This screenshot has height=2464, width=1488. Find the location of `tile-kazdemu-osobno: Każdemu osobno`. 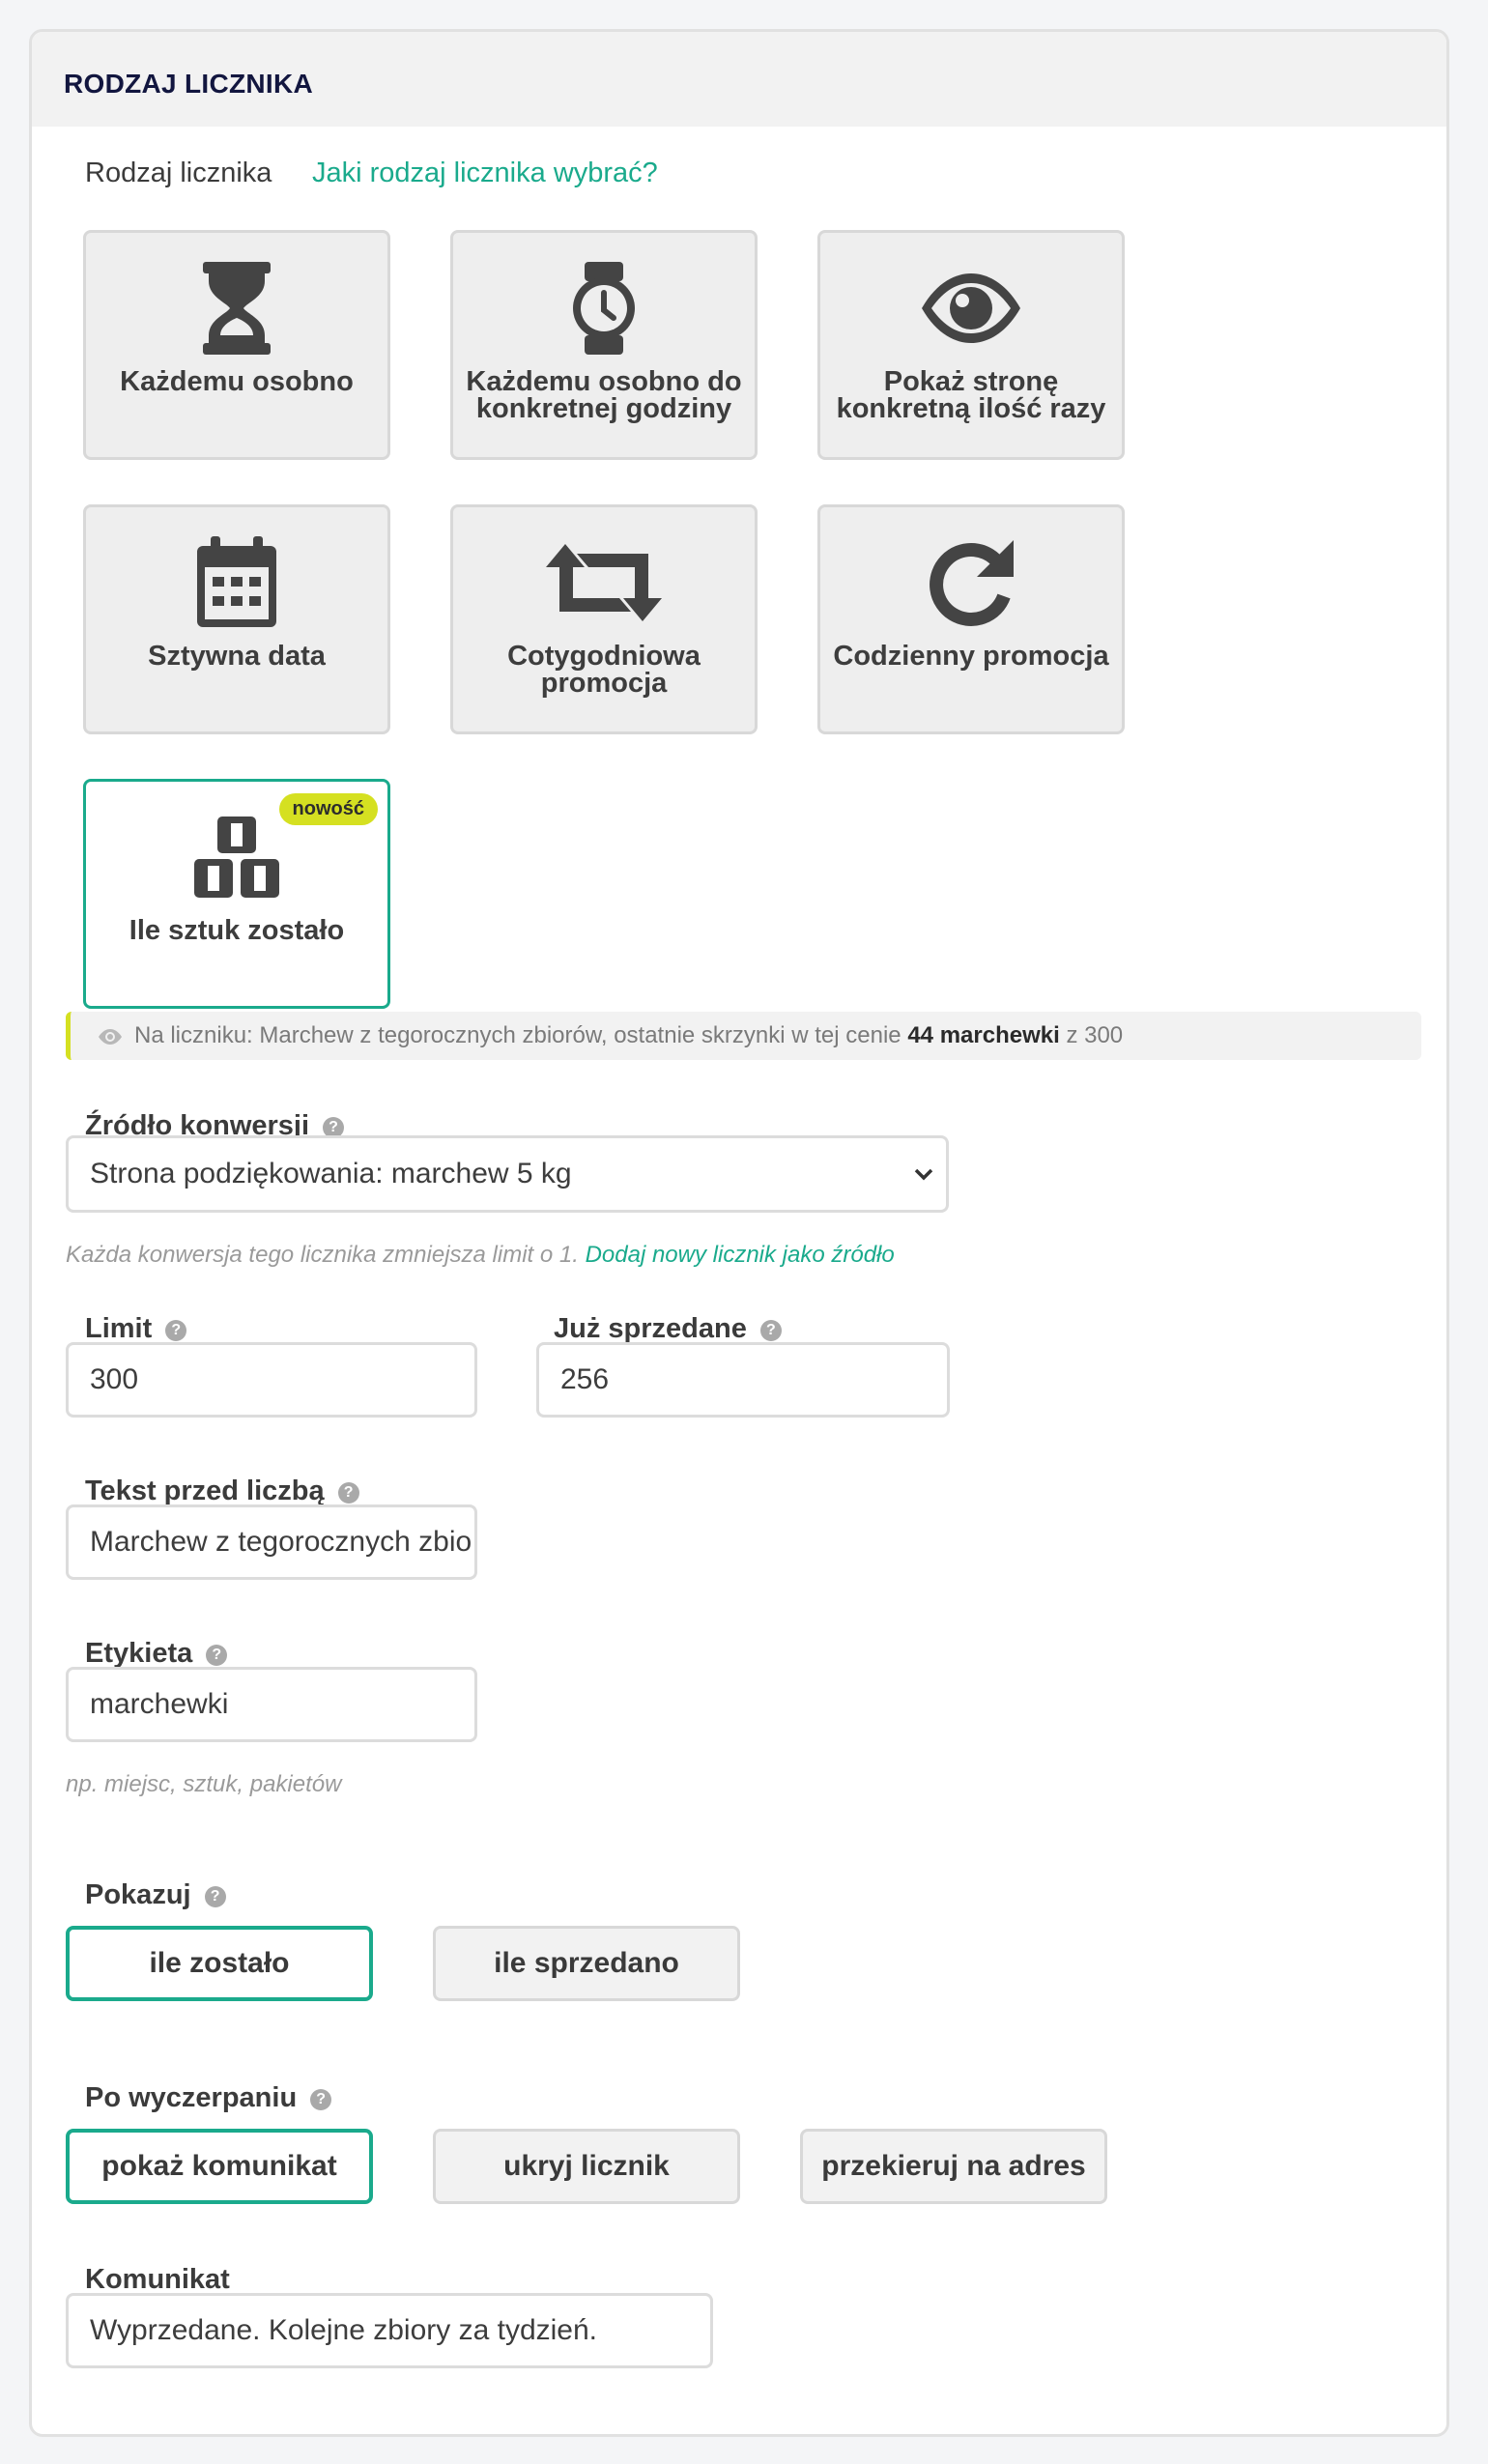

tile-kazdemu-osobno: Każdemu osobno is located at coordinates (236, 345).